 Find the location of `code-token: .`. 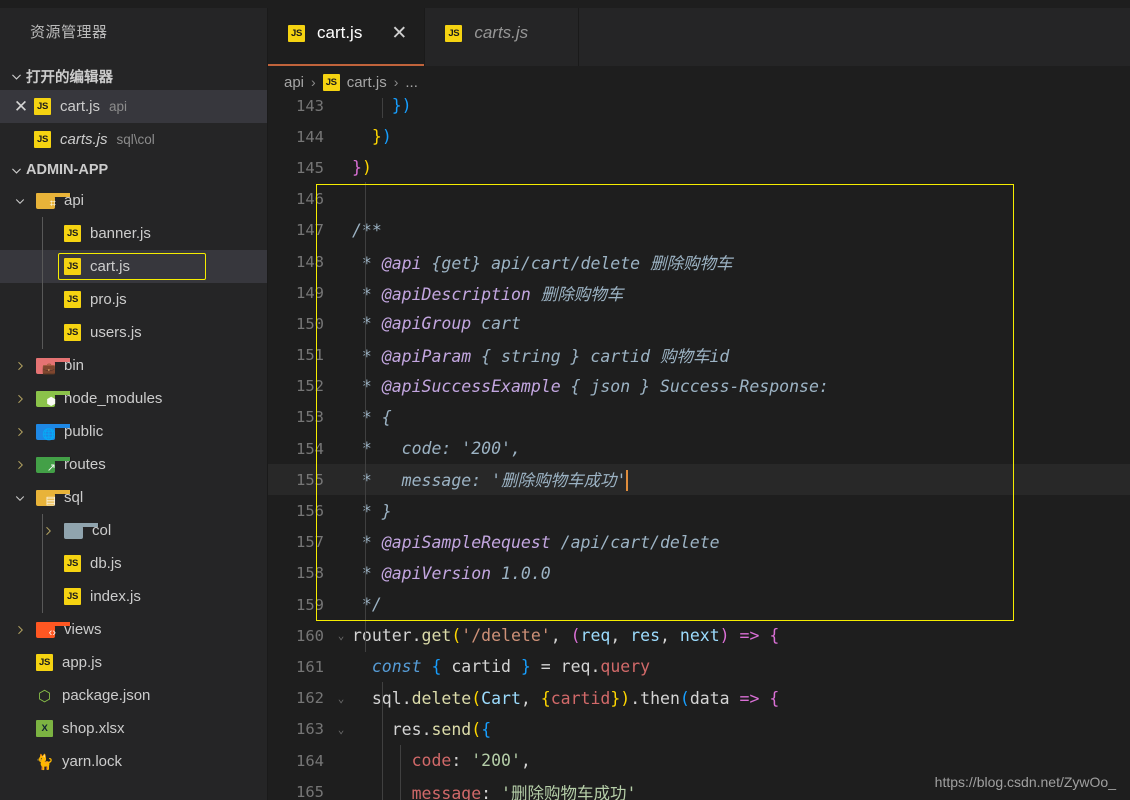

code-token: . is located at coordinates (426, 729).